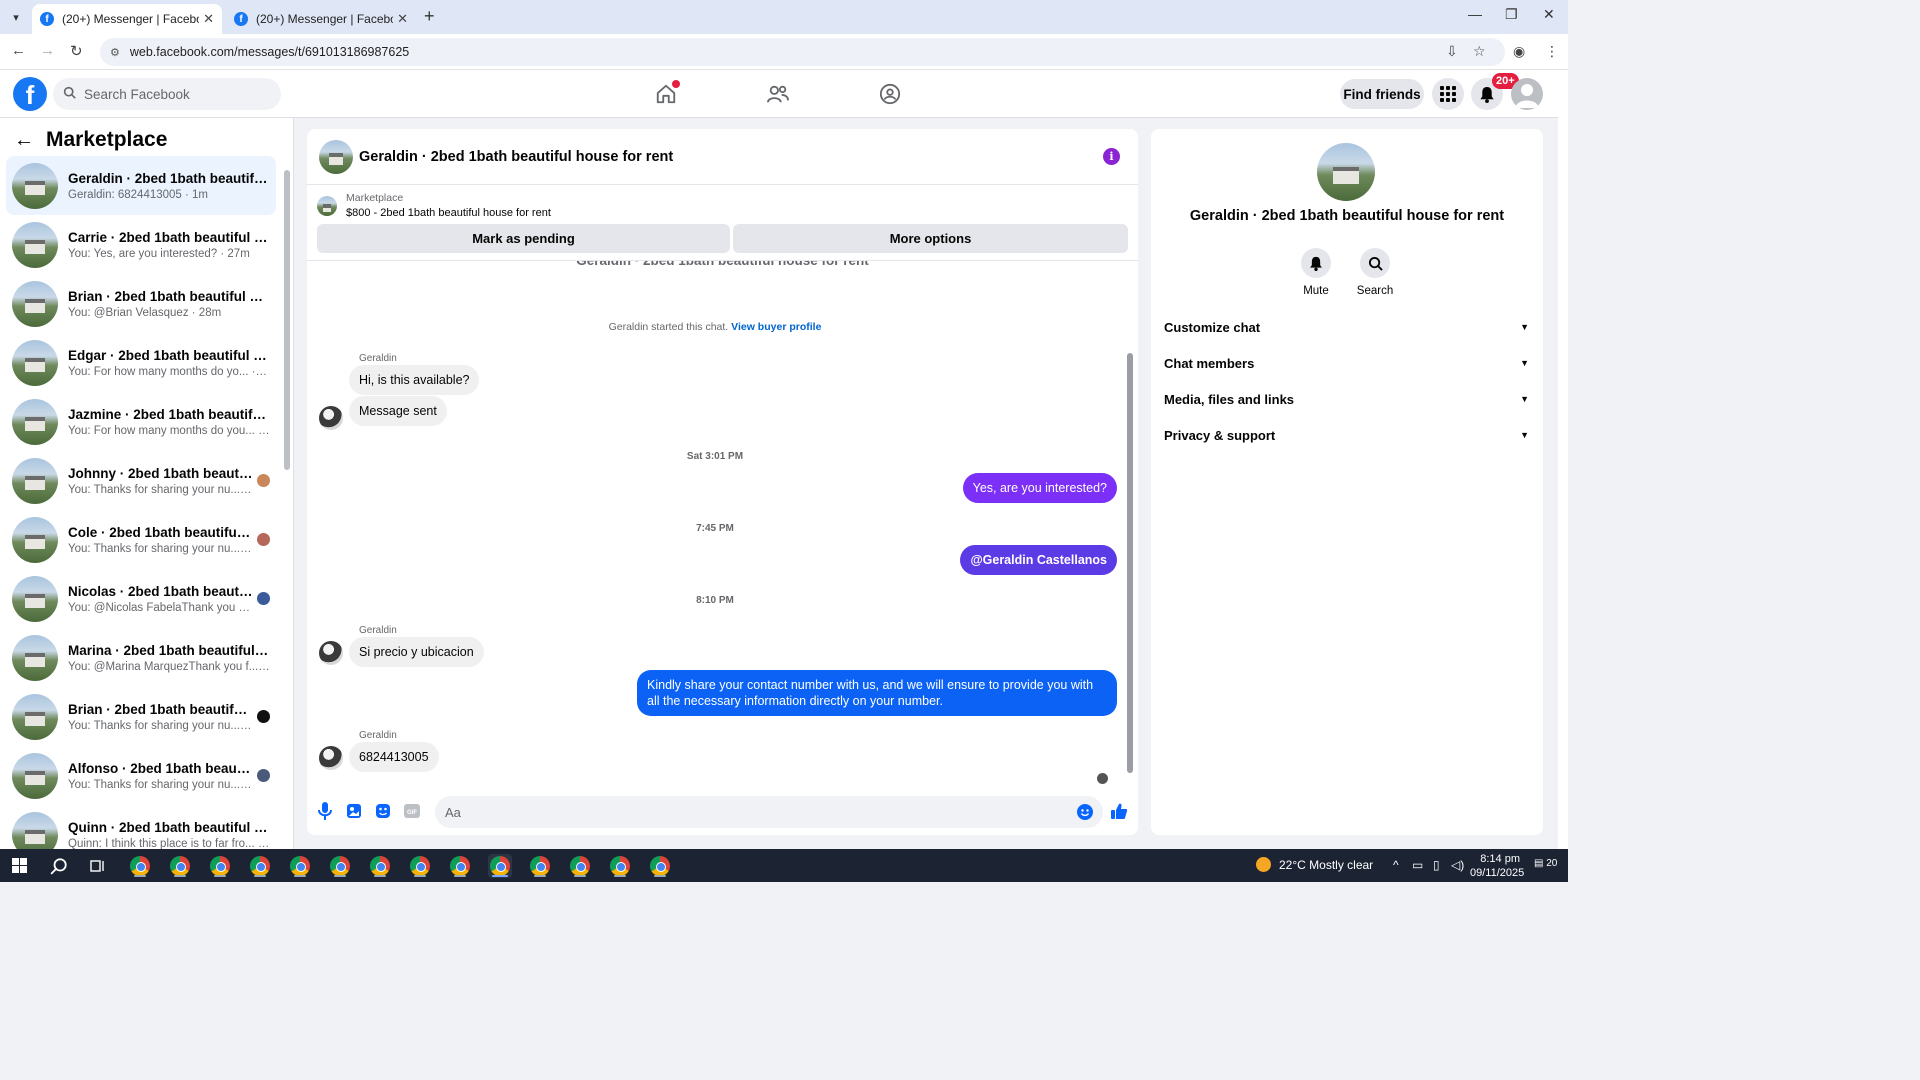 This screenshot has height=1080, width=1920. Describe the element at coordinates (1316, 272) in the screenshot. I see `mute-button: Mute` at that location.